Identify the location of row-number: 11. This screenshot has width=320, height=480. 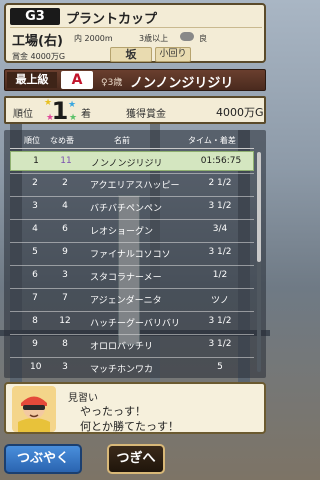
(66, 161).